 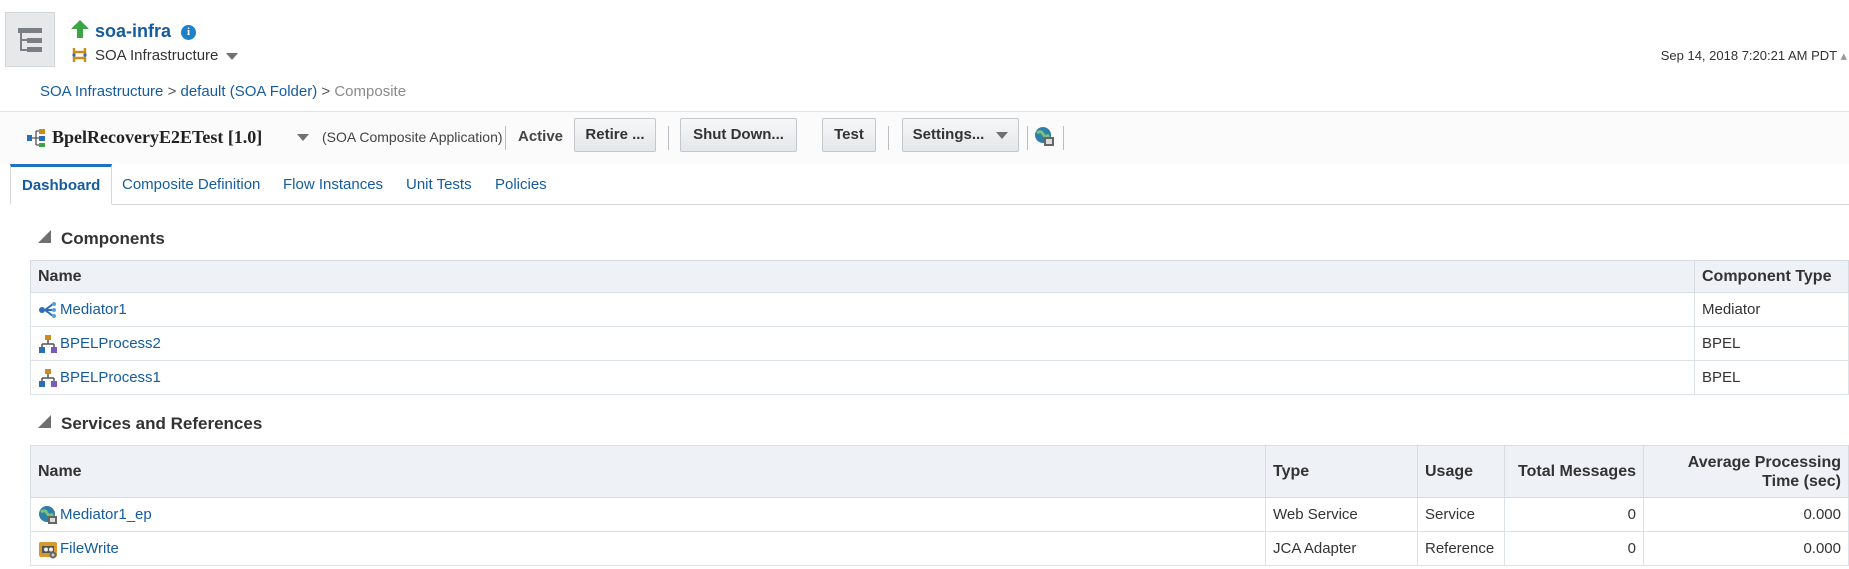 What do you see at coordinates (1341, 548) in the screenshot?
I see `service-type-cell: JCA Adapter` at bounding box center [1341, 548].